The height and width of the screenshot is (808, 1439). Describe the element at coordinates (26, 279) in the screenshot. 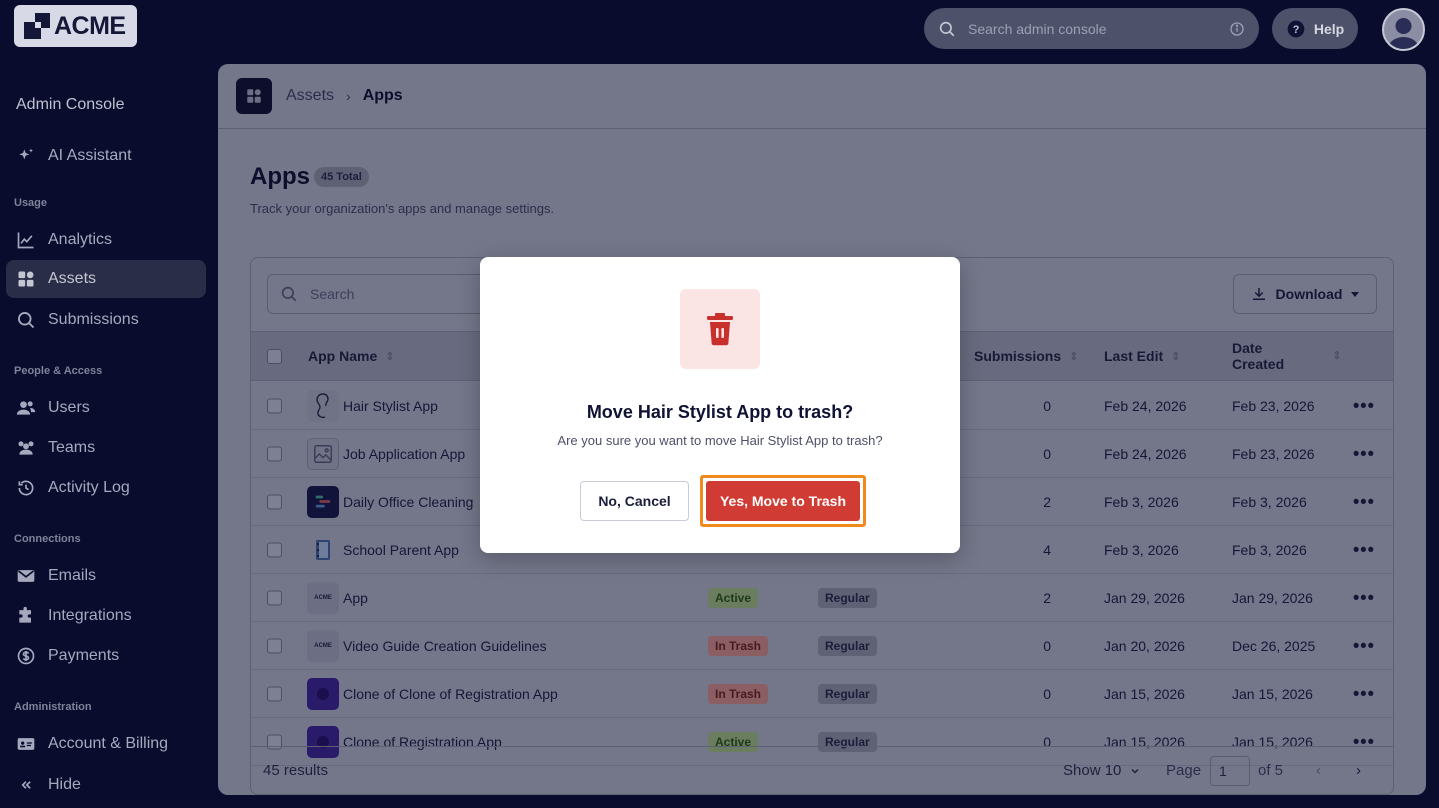

I see `grid-icon` at that location.